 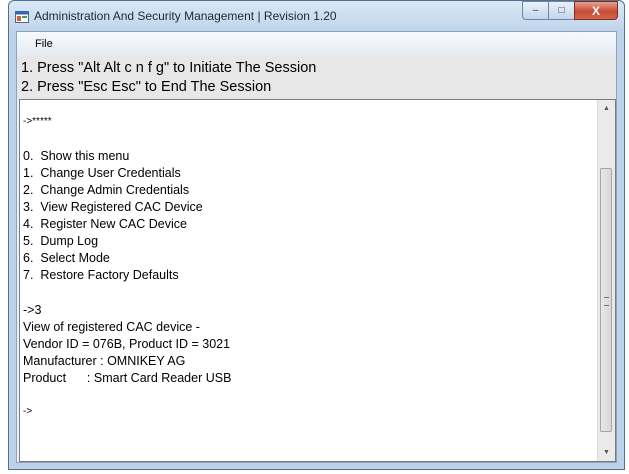 What do you see at coordinates (111, 327) in the screenshot?
I see `console-line: View of registered CAC device -` at bounding box center [111, 327].